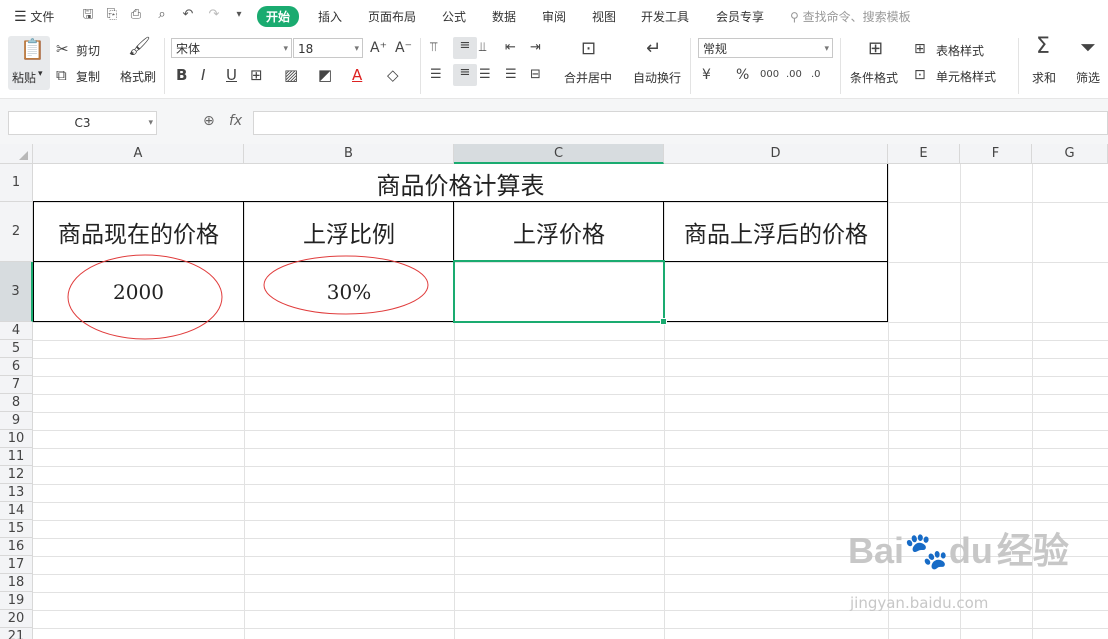 This screenshot has height=639, width=1108. What do you see at coordinates (88, 15) in the screenshot?
I see `save-icon: 🖫` at bounding box center [88, 15].